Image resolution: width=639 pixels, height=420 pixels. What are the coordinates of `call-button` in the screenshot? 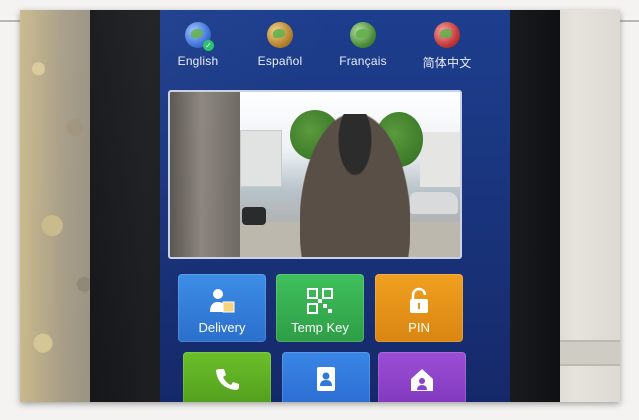 It's located at (227, 377).